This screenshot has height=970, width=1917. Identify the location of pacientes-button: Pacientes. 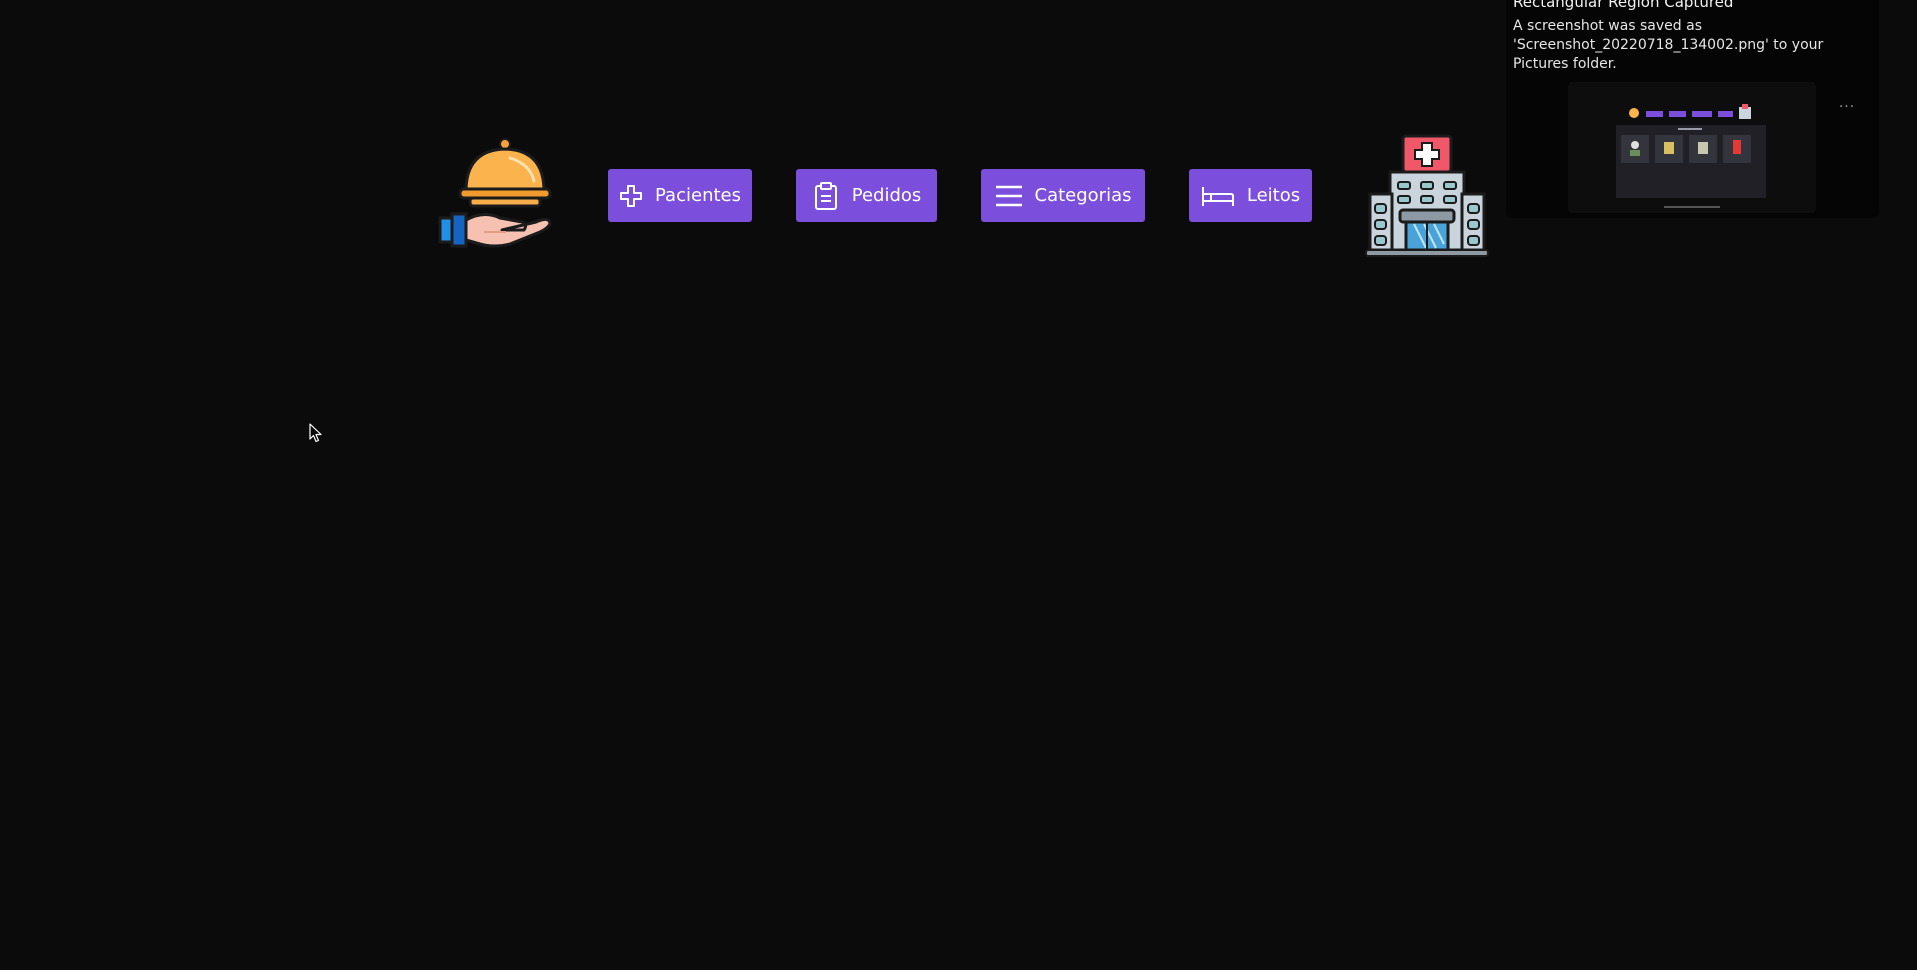
(680, 195).